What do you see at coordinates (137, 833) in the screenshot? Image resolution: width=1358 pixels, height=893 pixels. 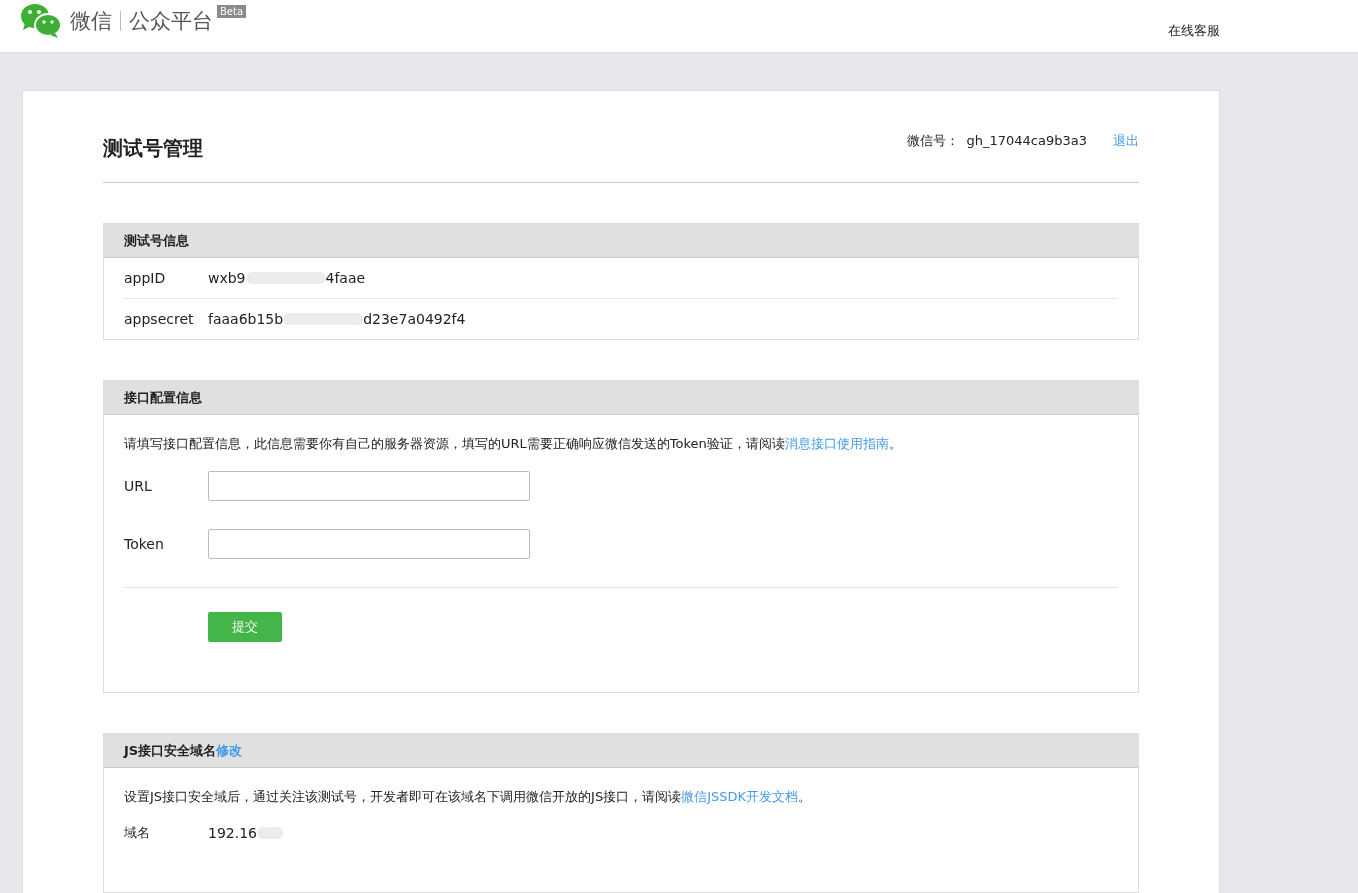 I see `field-label: 域名` at bounding box center [137, 833].